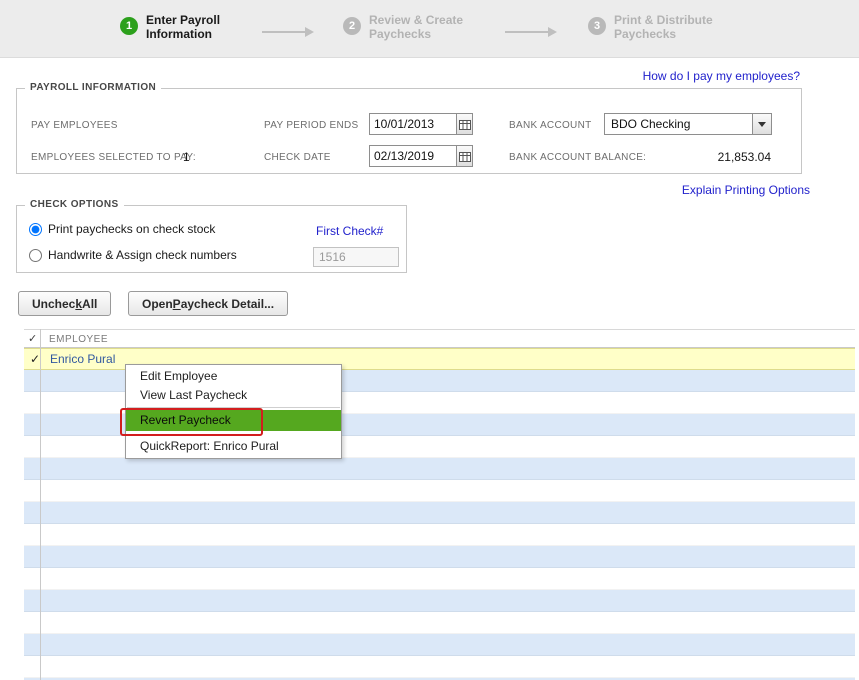 This screenshot has width=859, height=680. What do you see at coordinates (176, 303) in the screenshot?
I see `open-detail-mnemonic: P` at bounding box center [176, 303].